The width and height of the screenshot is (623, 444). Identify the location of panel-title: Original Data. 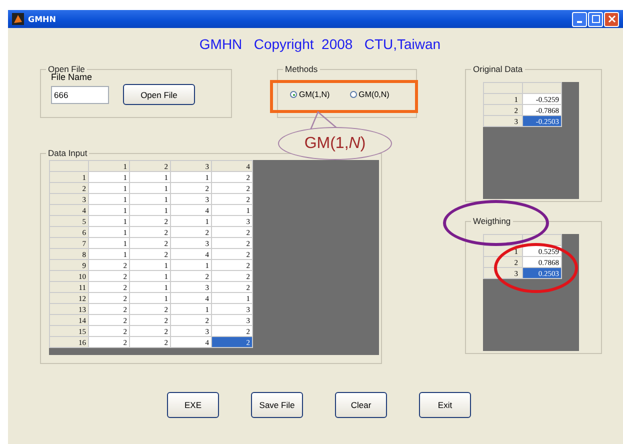
(498, 69).